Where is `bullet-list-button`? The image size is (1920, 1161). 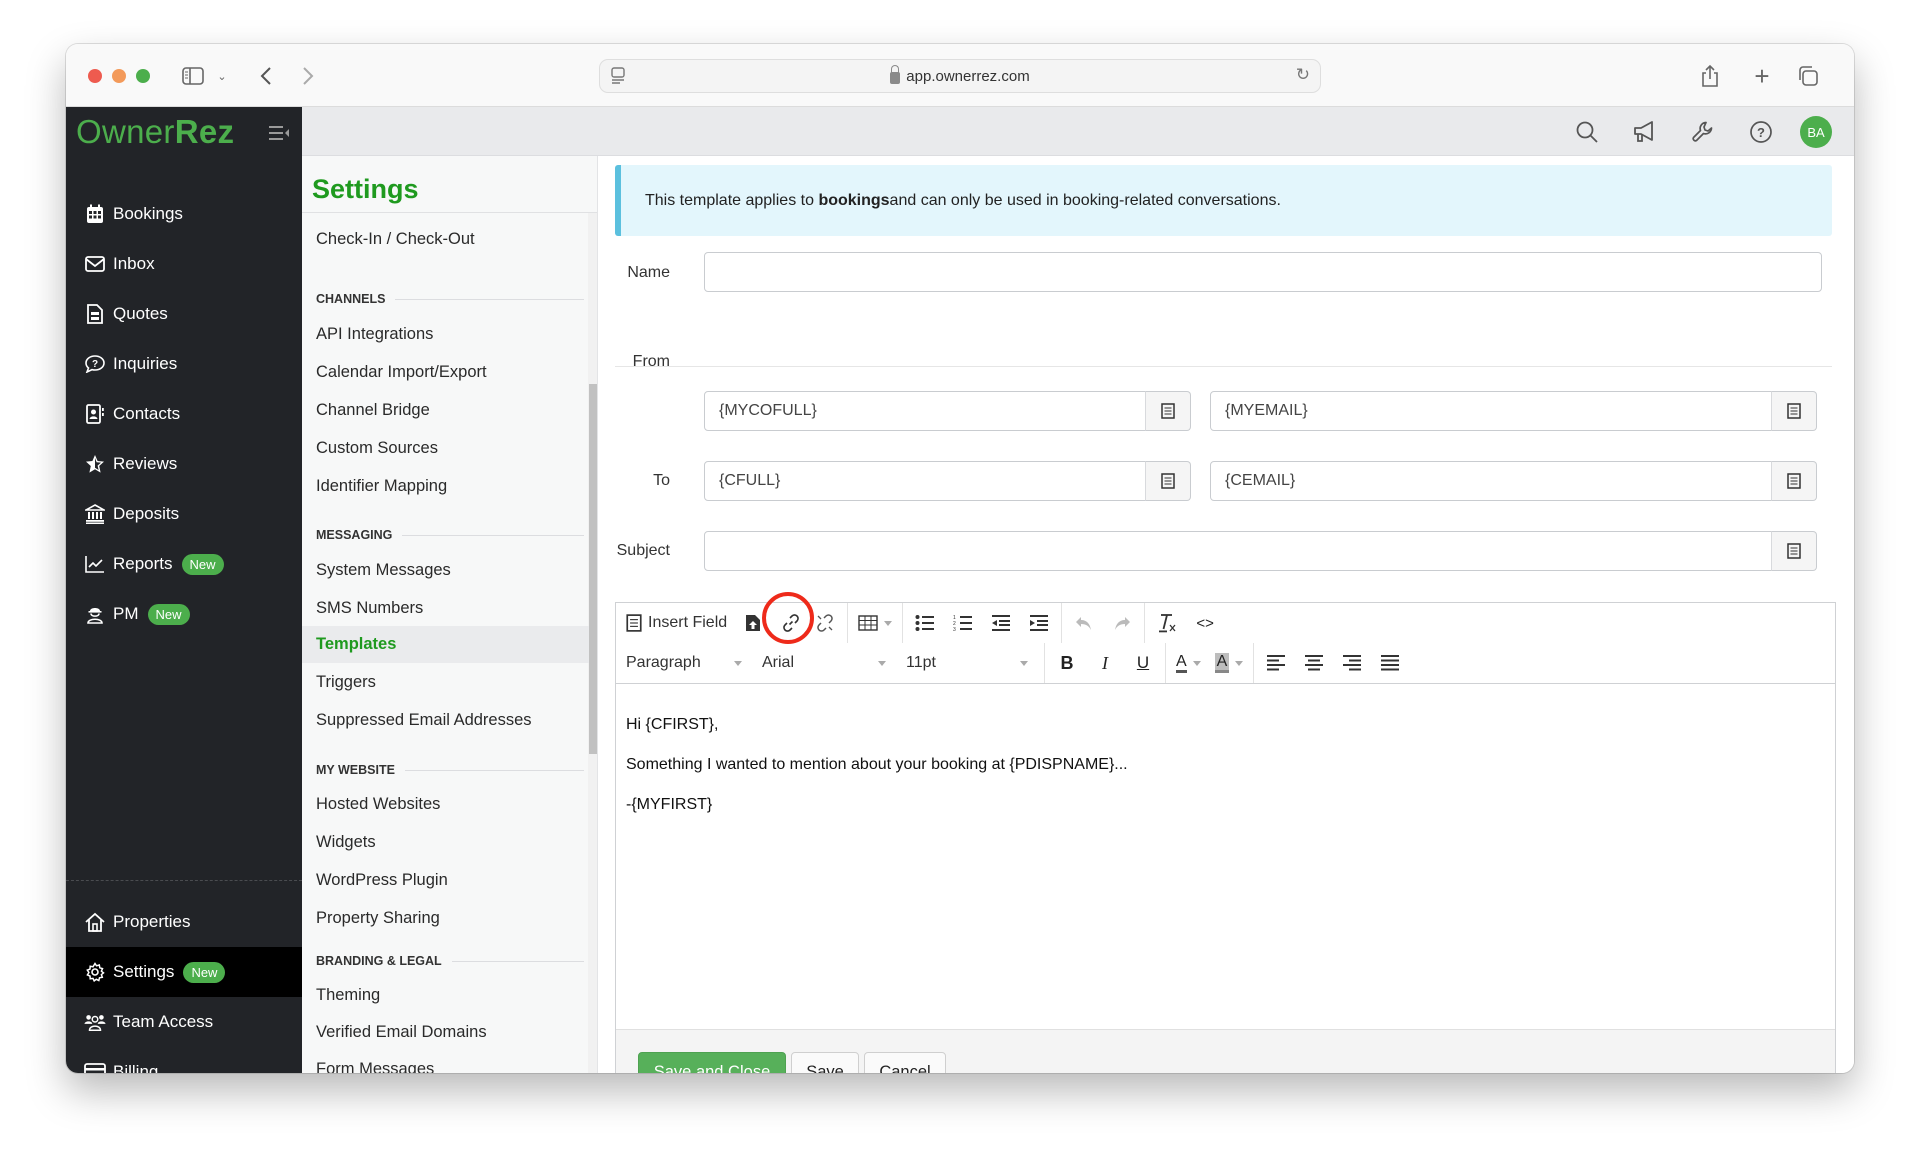 bullet-list-button is located at coordinates (925, 623).